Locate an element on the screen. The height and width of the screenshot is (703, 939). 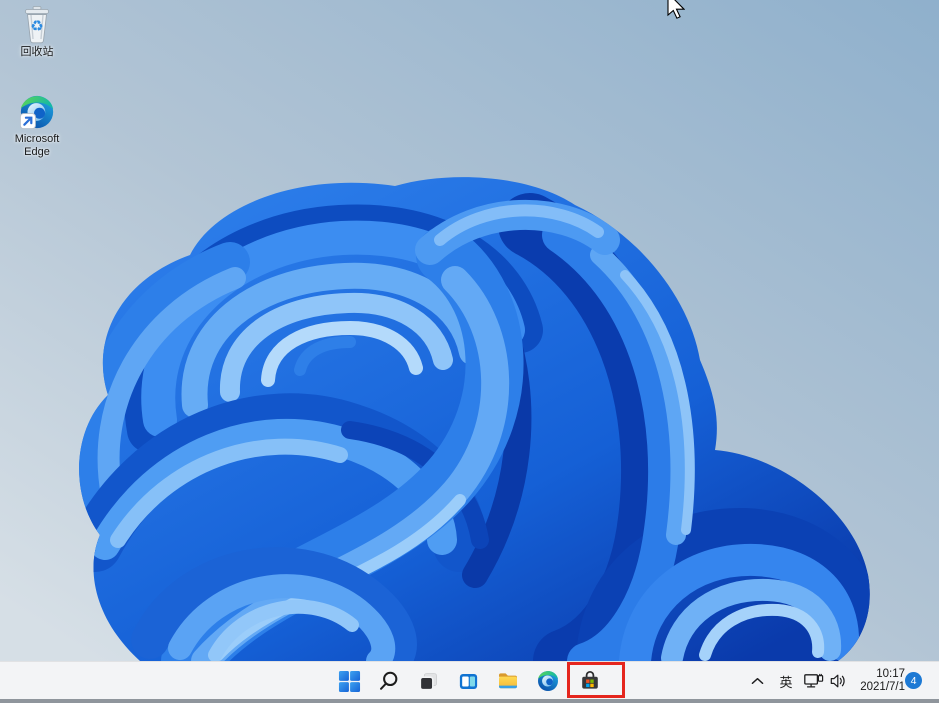
start-button is located at coordinates (349, 681).